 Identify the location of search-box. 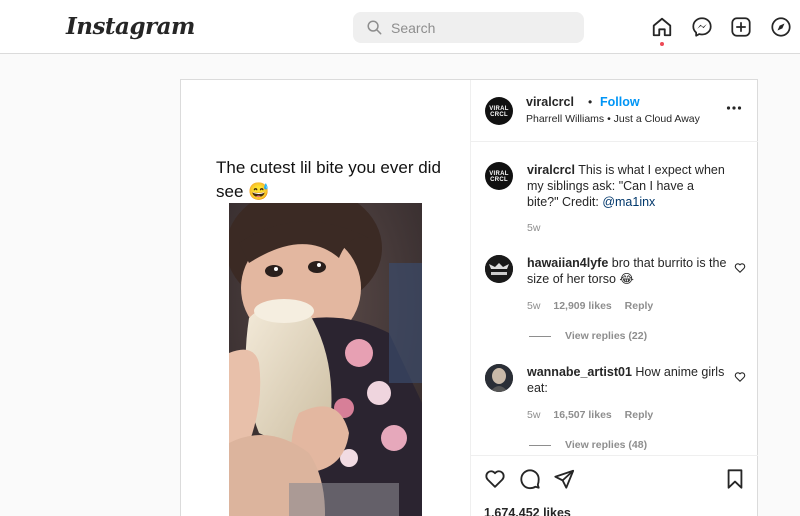
(468, 27).